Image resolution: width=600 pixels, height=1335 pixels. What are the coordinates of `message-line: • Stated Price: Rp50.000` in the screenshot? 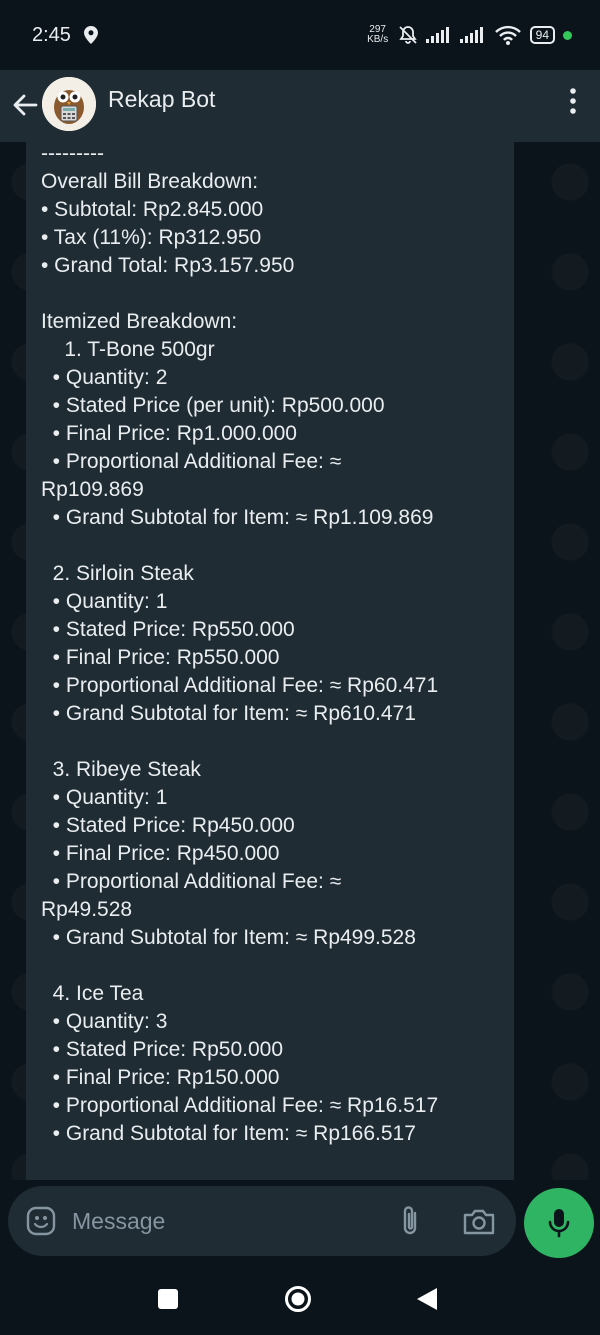 It's located at (162, 1049).